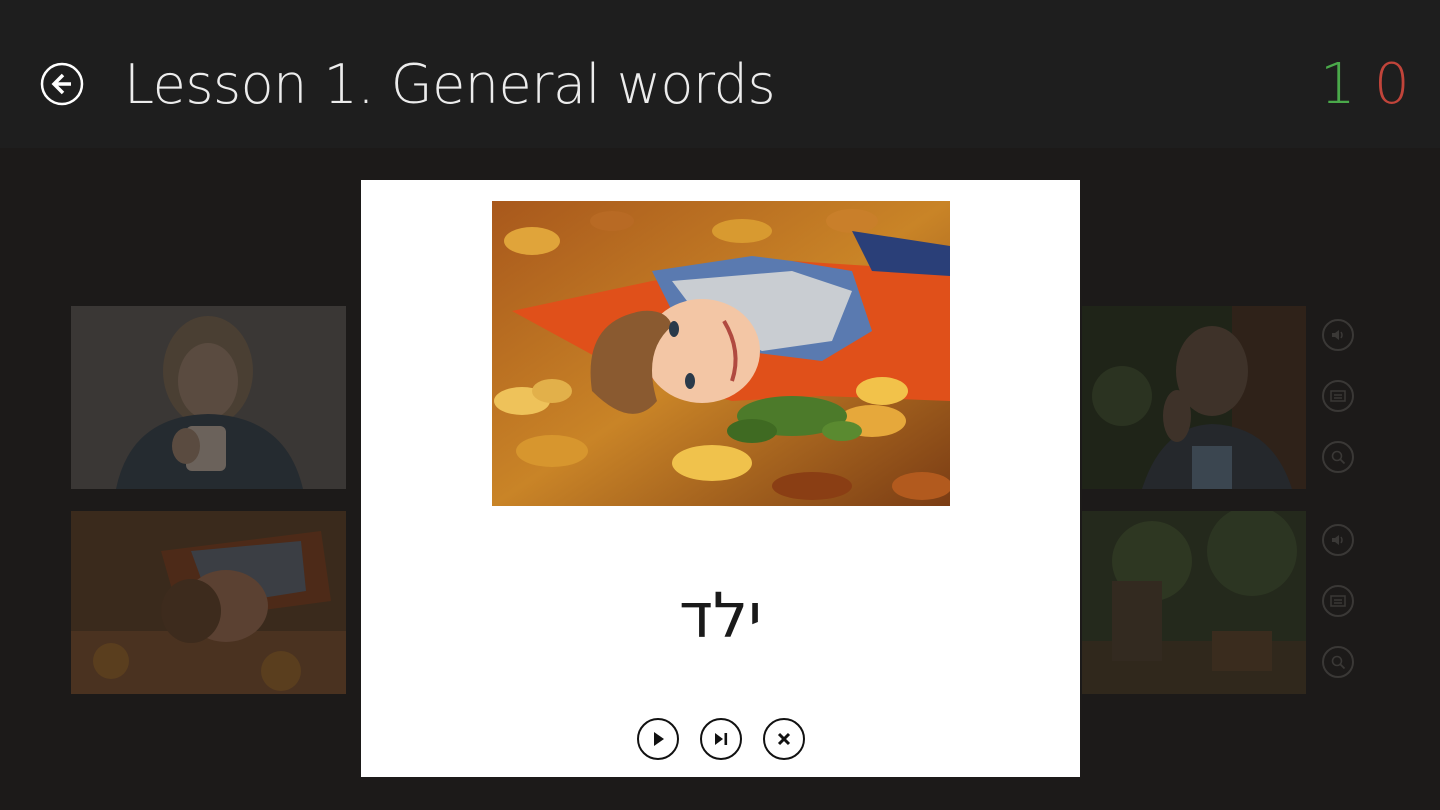  I want to click on word-photo, so click(721, 353).